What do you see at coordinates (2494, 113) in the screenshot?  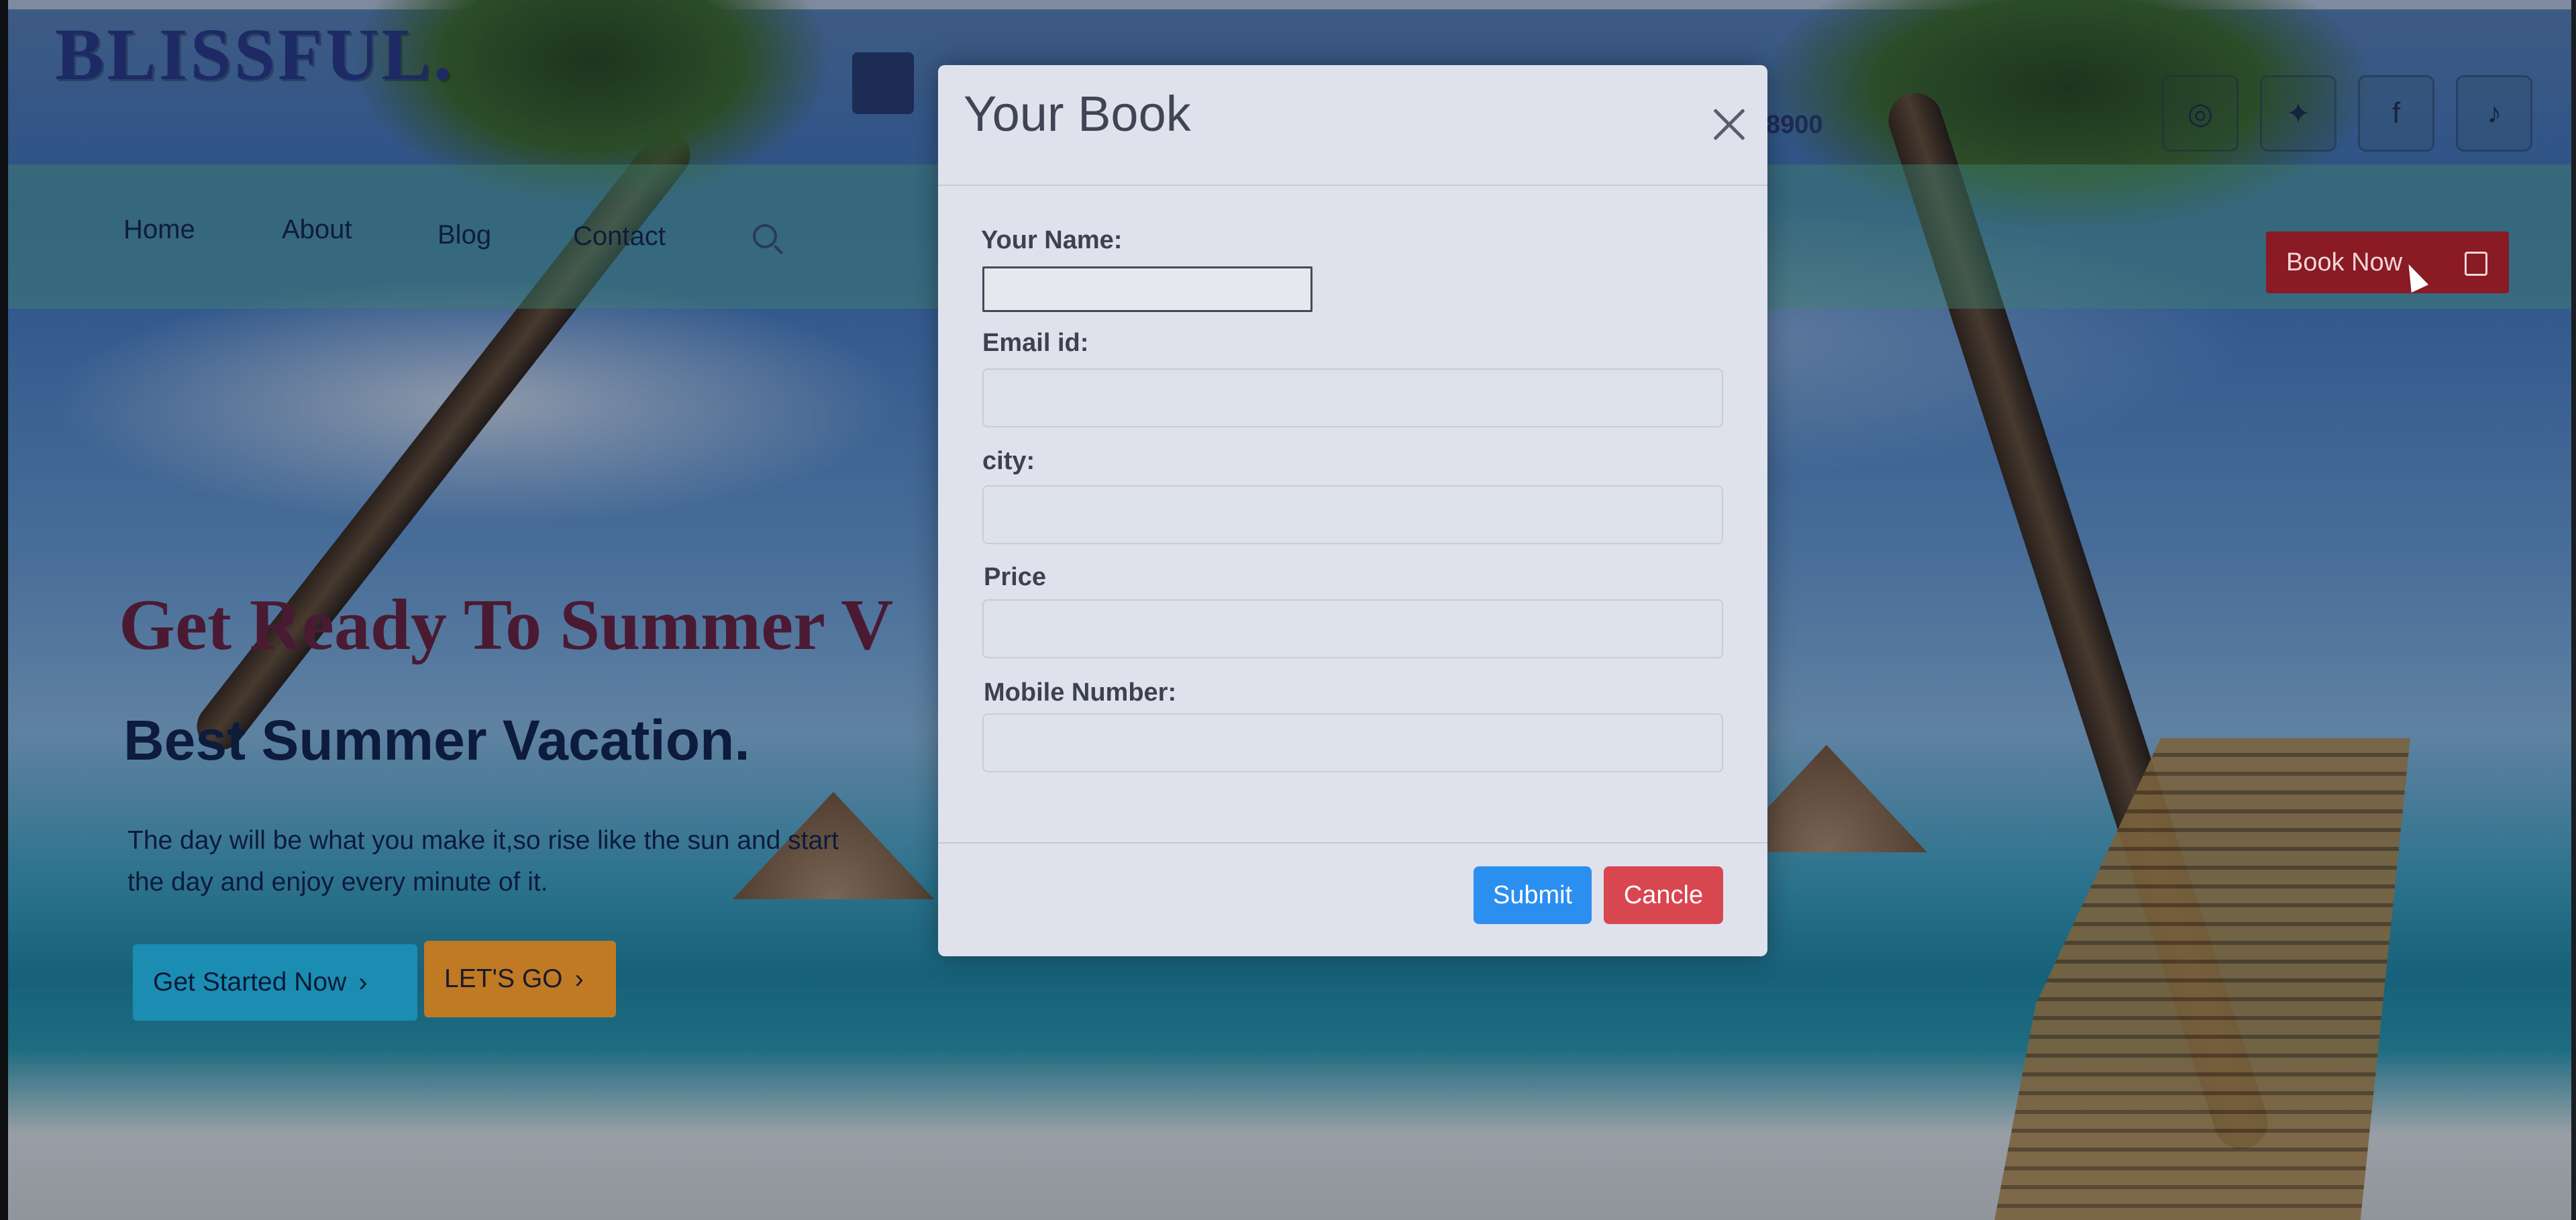 I see `bell-icon: ♪` at bounding box center [2494, 113].